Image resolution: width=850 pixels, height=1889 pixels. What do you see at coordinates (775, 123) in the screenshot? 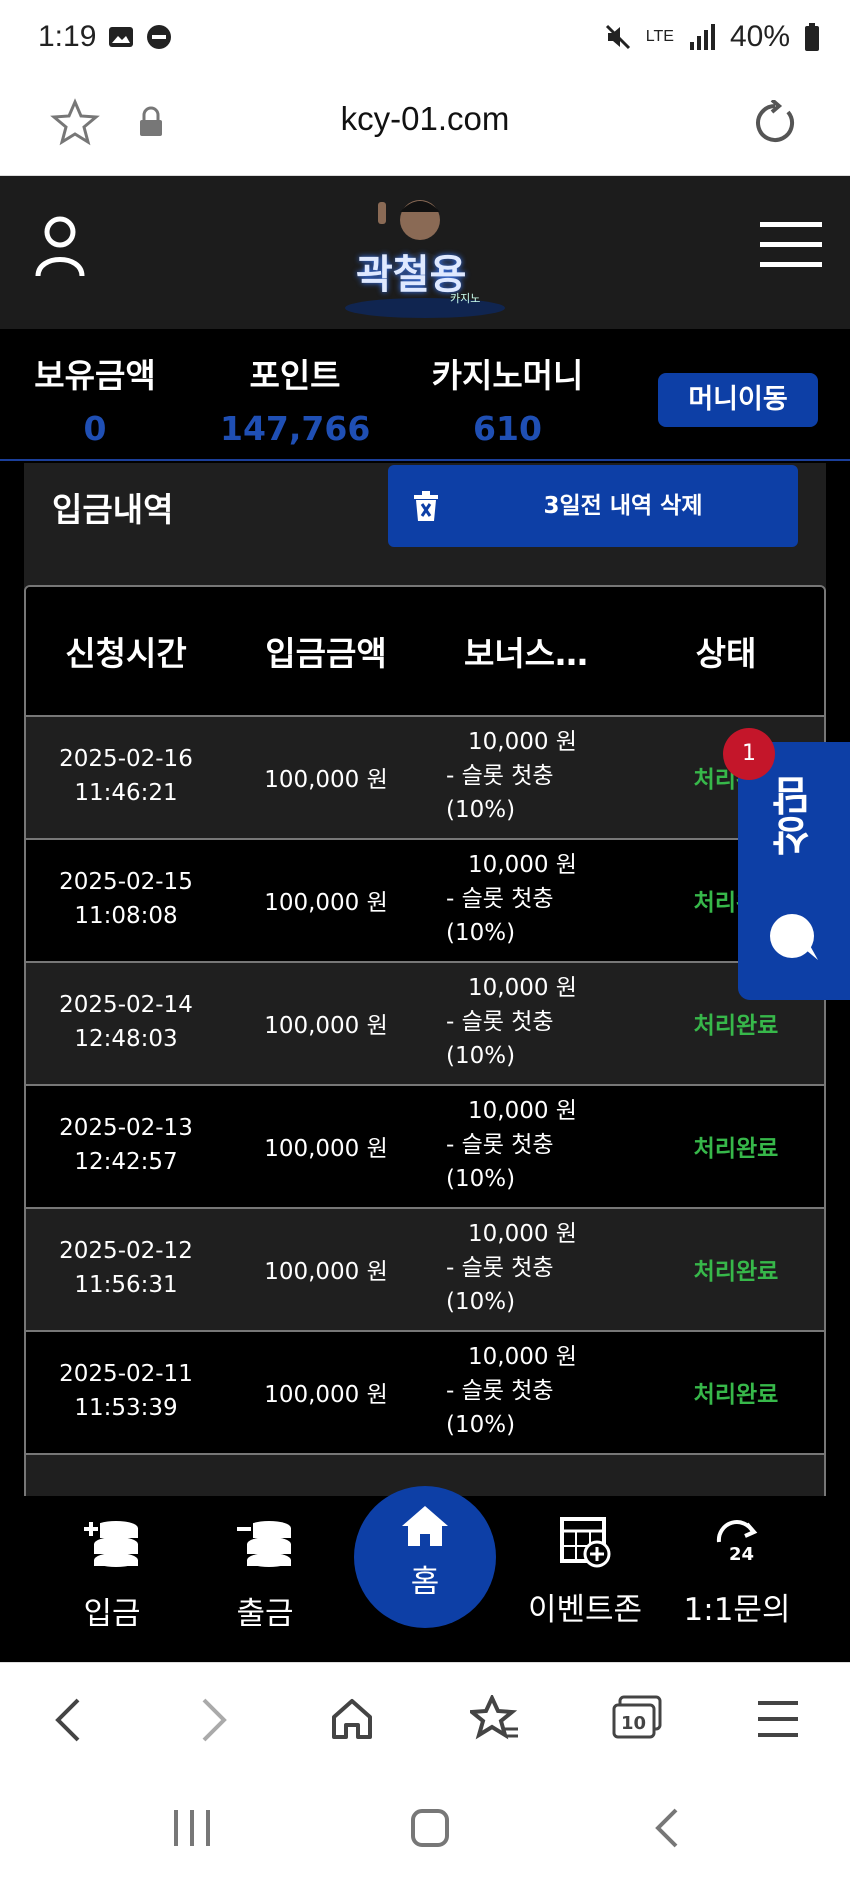
I see `refresh-icon` at bounding box center [775, 123].